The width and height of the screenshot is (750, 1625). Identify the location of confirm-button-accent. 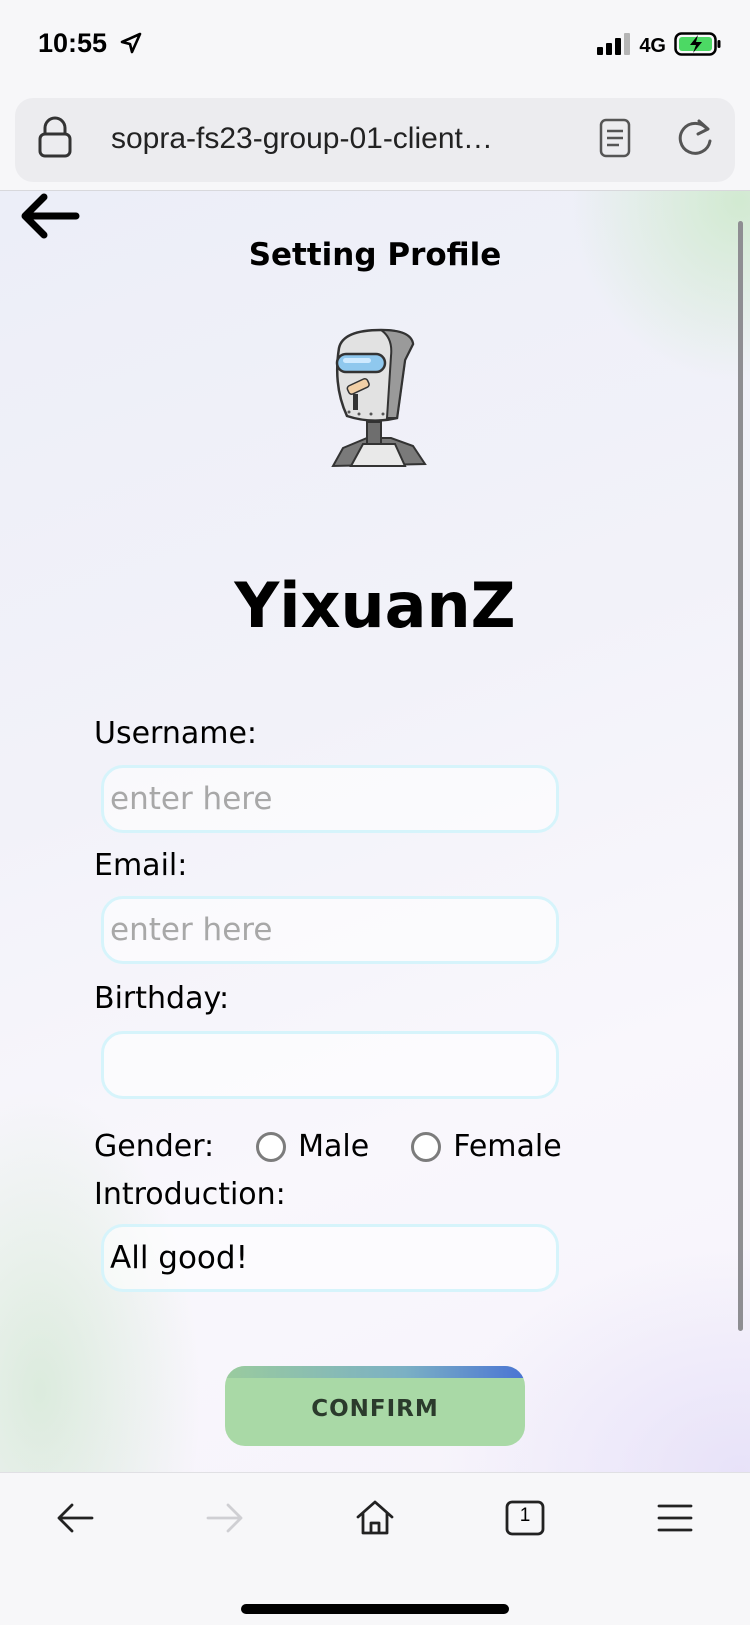
(375, 1372).